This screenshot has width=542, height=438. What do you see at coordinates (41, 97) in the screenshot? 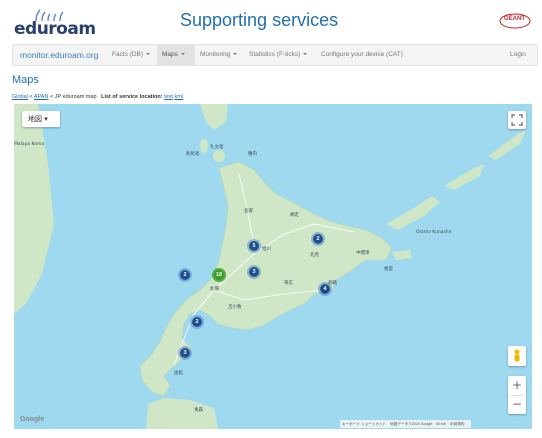
I see `breadcrumb-apan-link: APAN` at bounding box center [41, 97].